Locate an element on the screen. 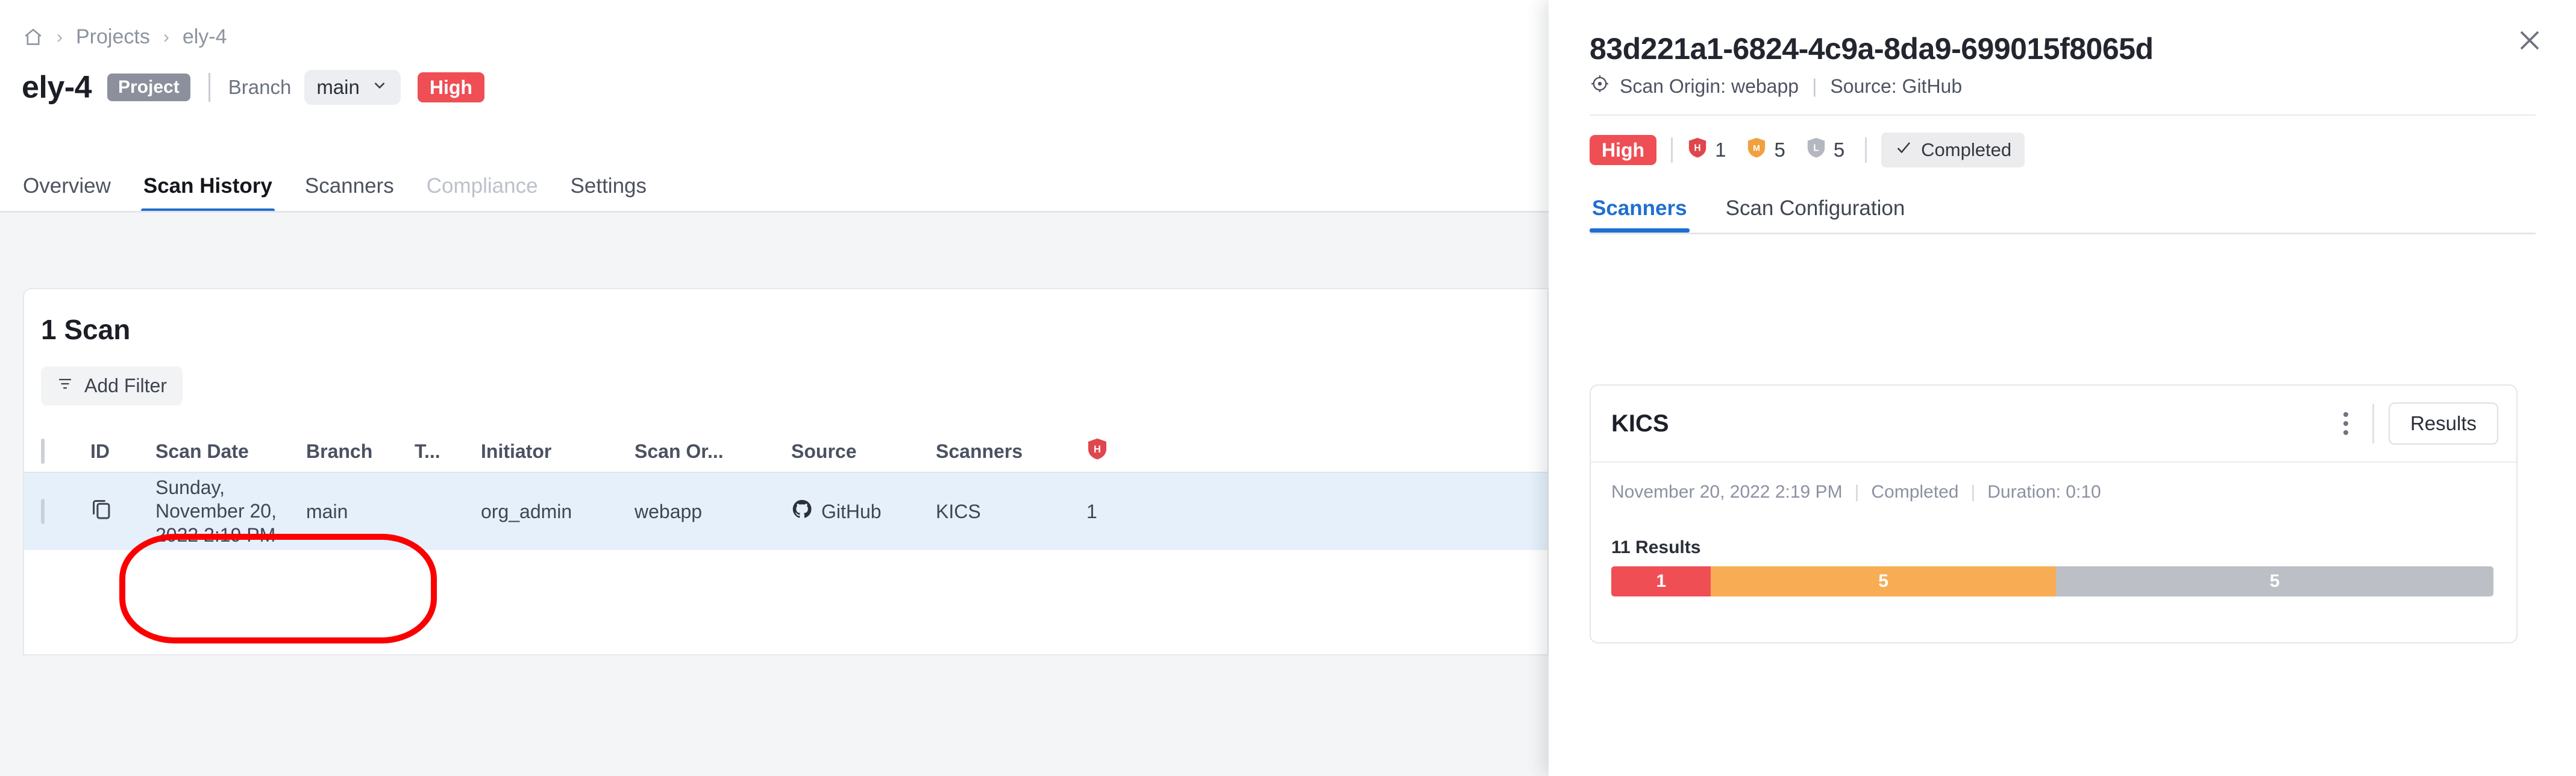 The image size is (2576, 776). svg-text: L is located at coordinates (1816, 149).